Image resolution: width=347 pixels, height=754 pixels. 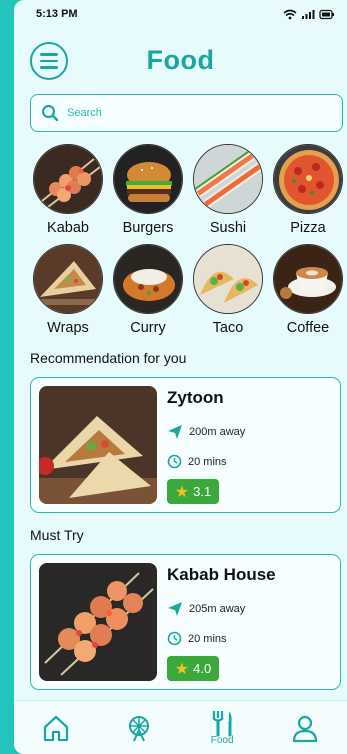 What do you see at coordinates (180, 727) in the screenshot?
I see `bottom-nav: Food` at bounding box center [180, 727].